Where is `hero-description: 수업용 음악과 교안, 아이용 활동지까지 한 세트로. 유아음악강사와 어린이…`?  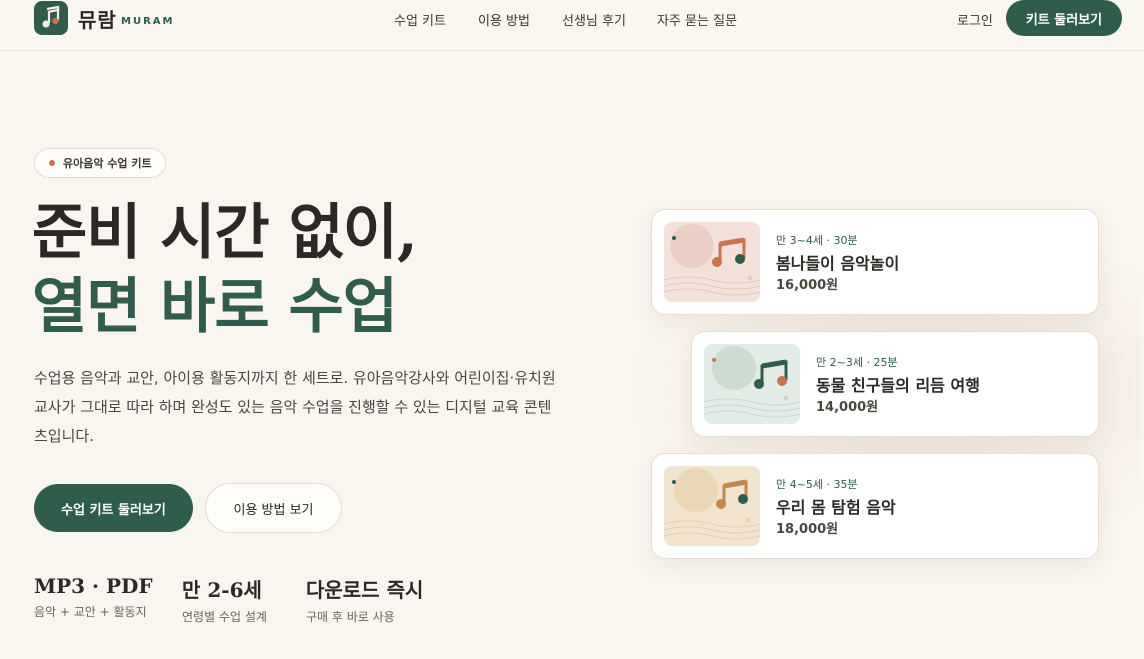
hero-description: 수업용 음악과 교안, 아이용 활동지까지 한 세트로. 유아음악강사와 어린이… is located at coordinates (295, 407).